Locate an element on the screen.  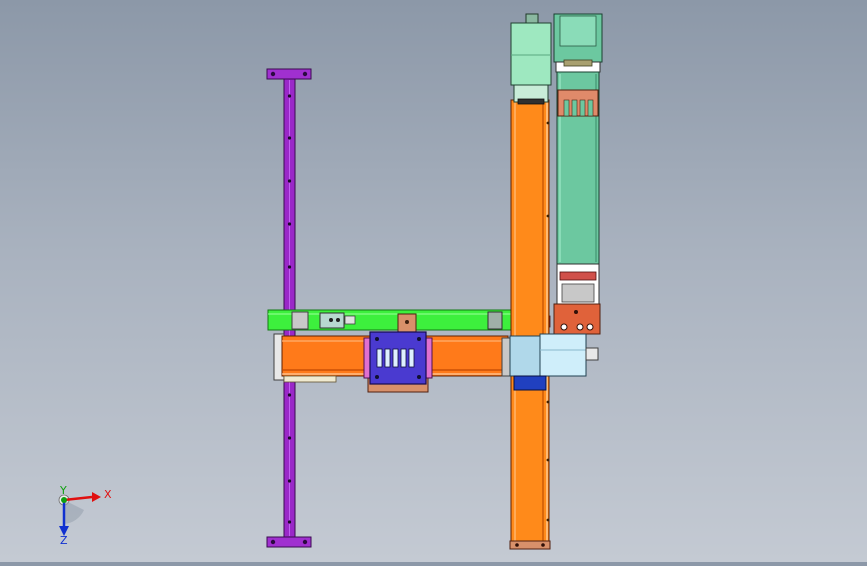
lightblue-drive-motor is located at coordinates (554, 362).